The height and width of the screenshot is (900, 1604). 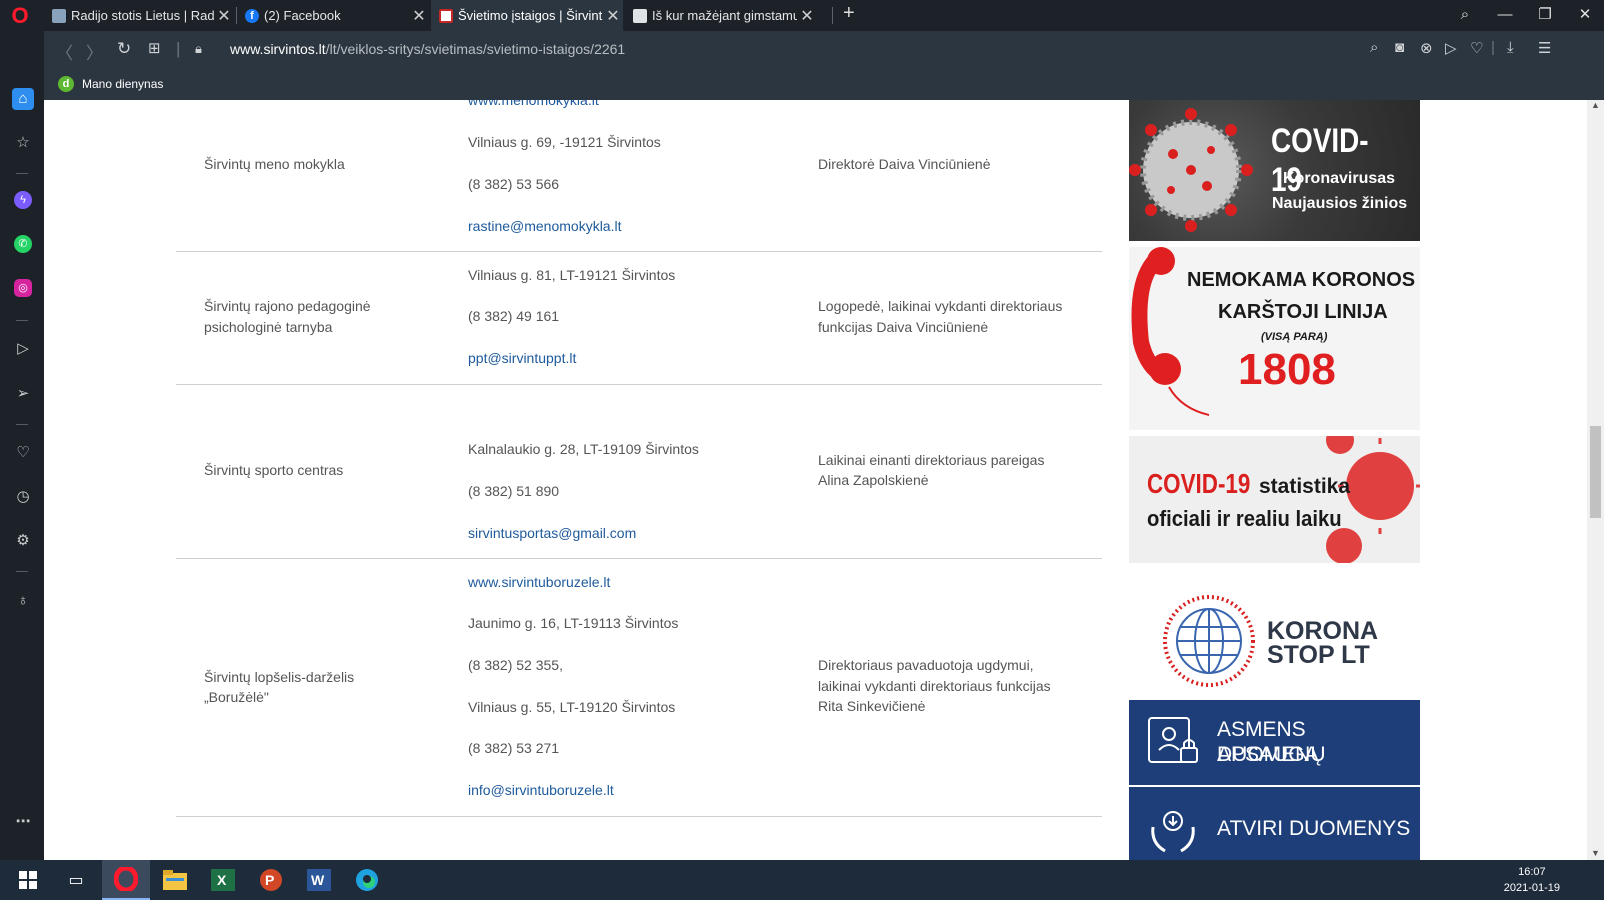 What do you see at coordinates (1505, 15) in the screenshot?
I see `minimize-button: —` at bounding box center [1505, 15].